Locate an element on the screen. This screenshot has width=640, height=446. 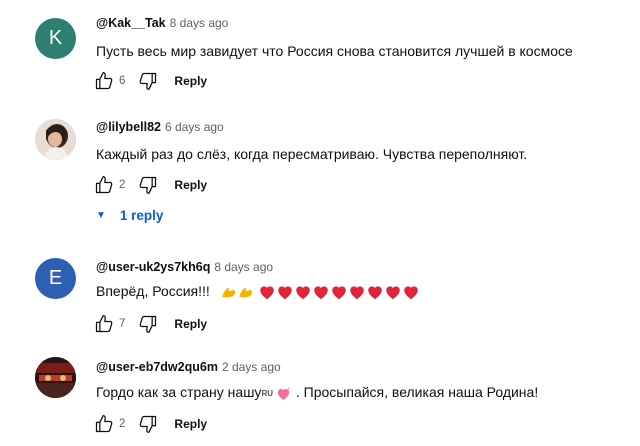
comment-header: @lilybell82 6 days ago is located at coordinates (160, 127).